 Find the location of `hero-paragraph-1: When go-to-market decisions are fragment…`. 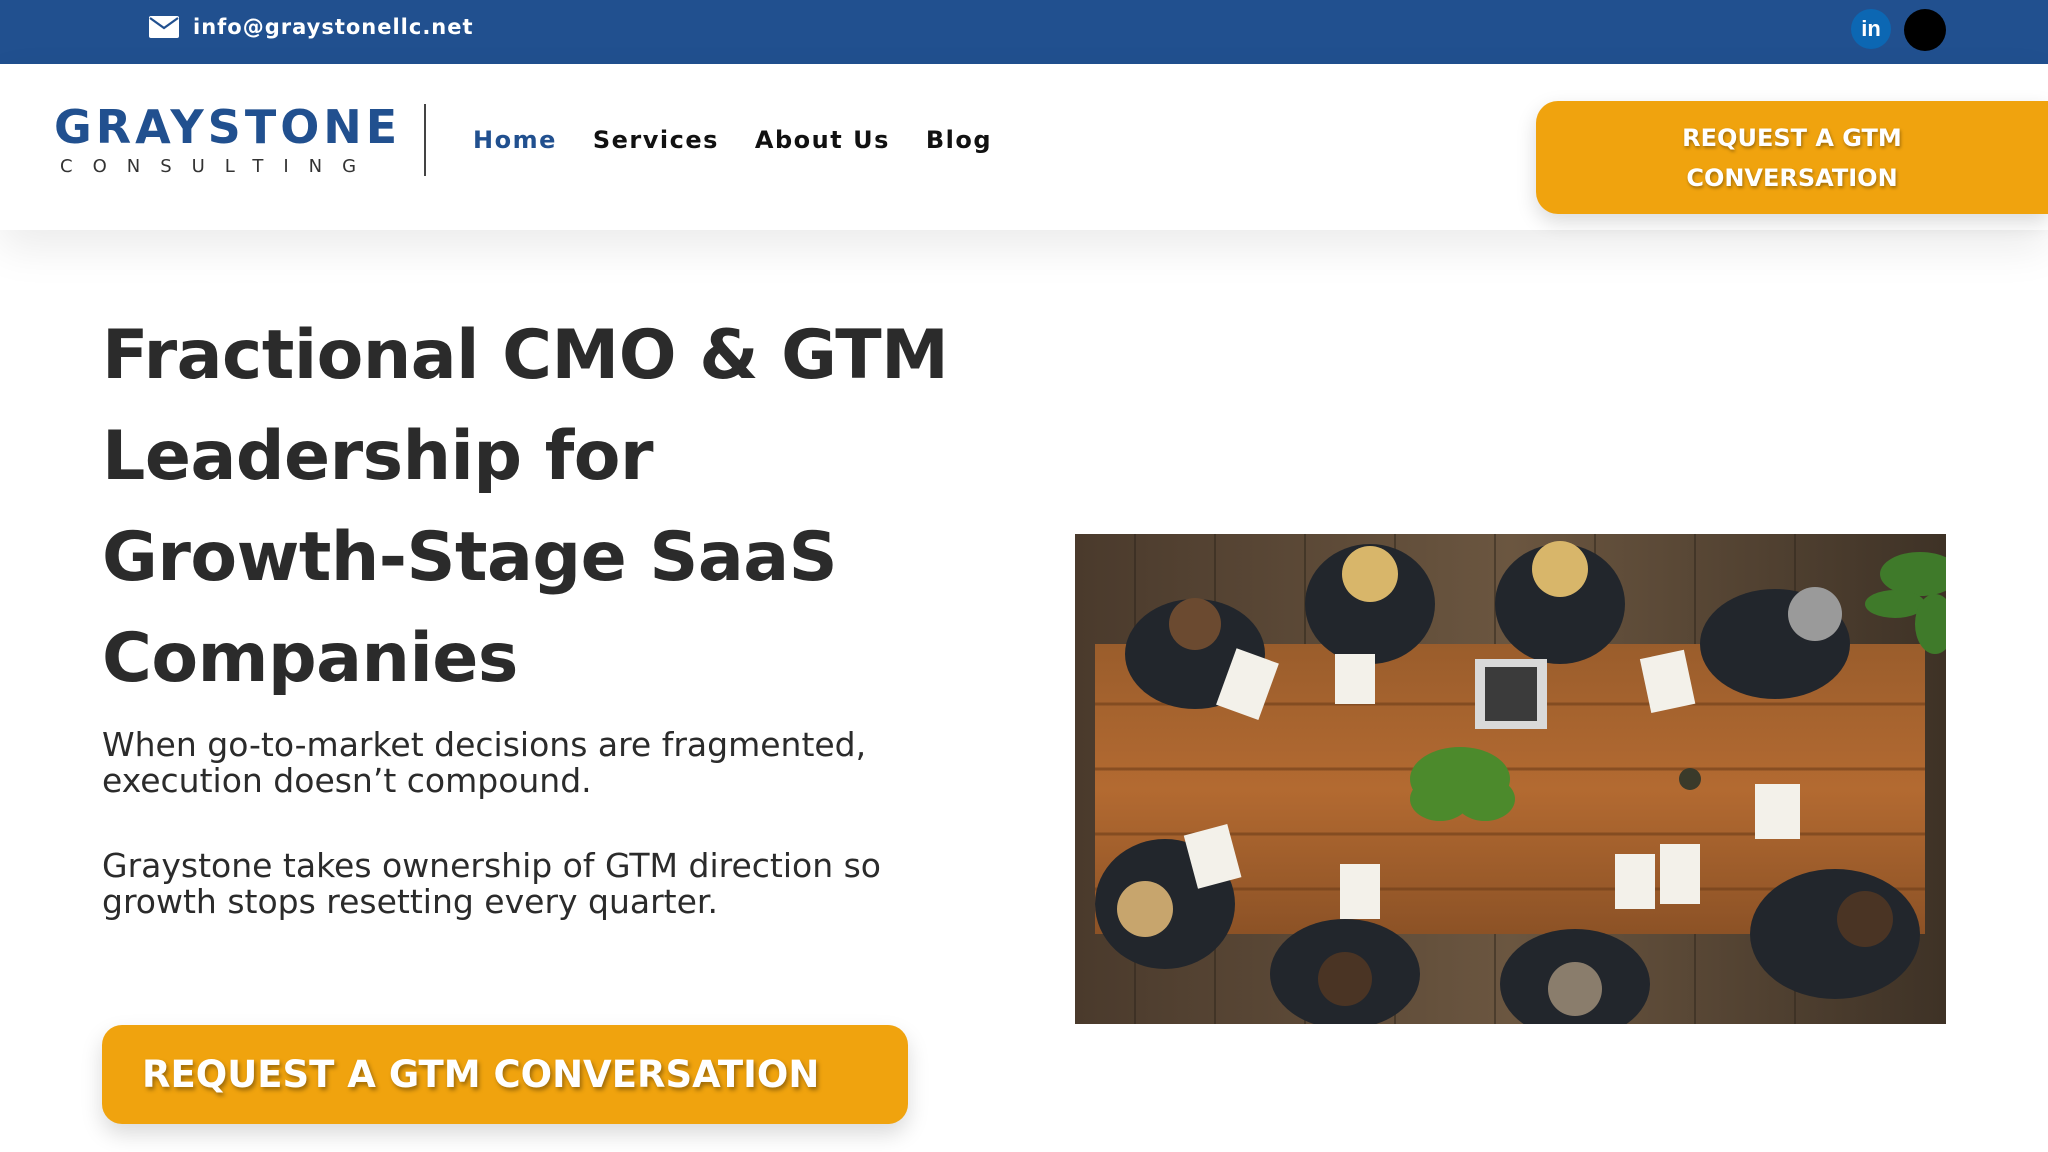

hero-paragraph-1: When go-to-market decisions are fragment… is located at coordinates (484, 762).